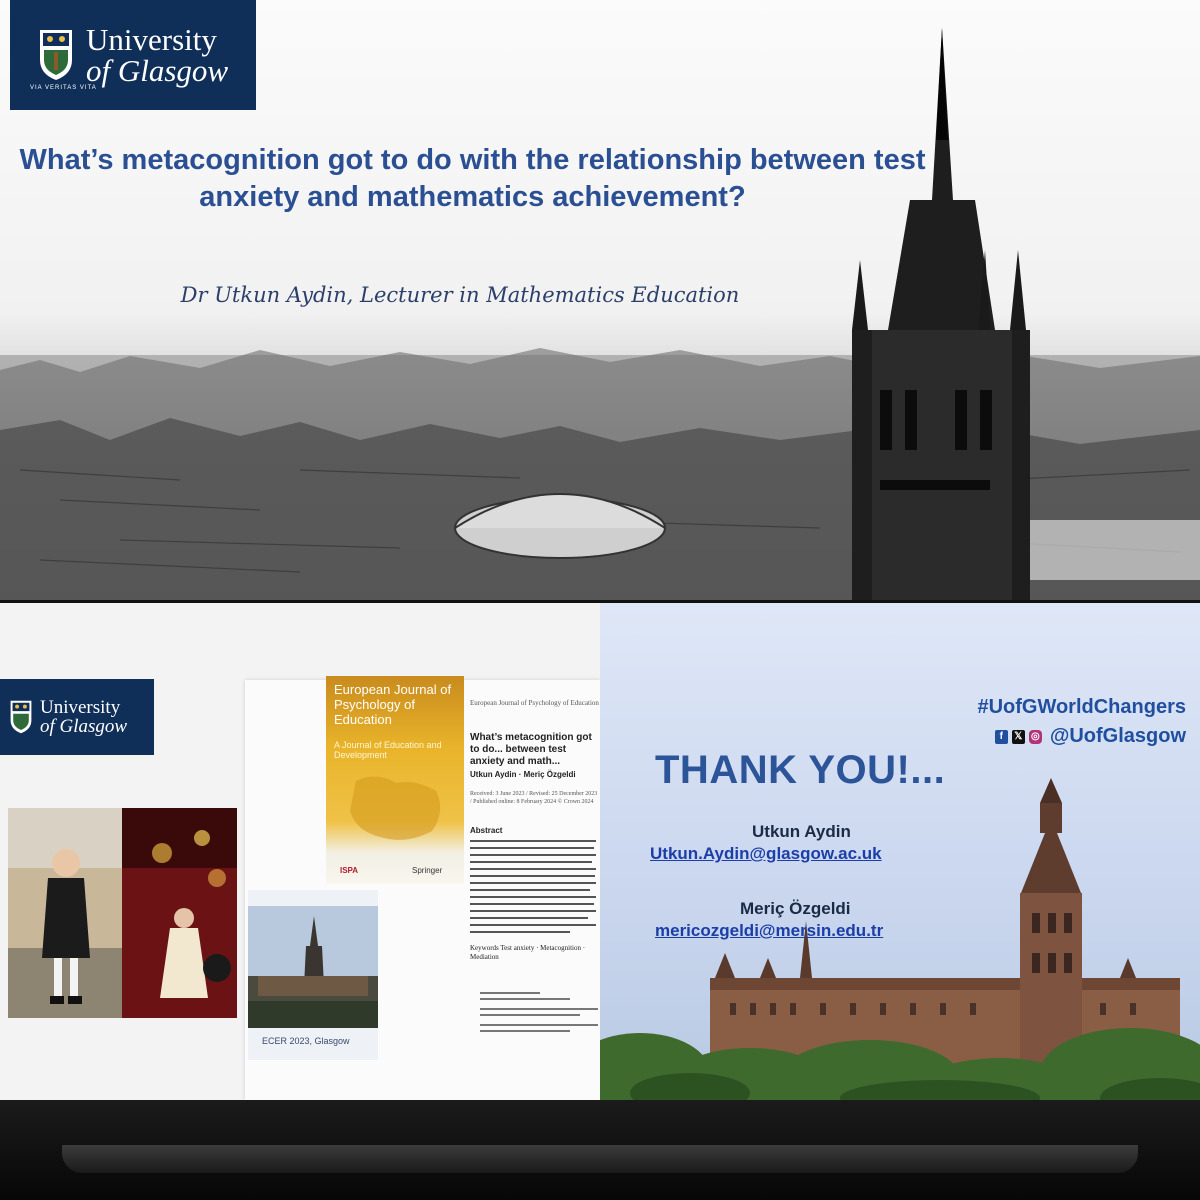 The width and height of the screenshot is (1200, 1200). Describe the element at coordinates (395, 808) in the screenshot. I see `europe-map-graphic` at that location.